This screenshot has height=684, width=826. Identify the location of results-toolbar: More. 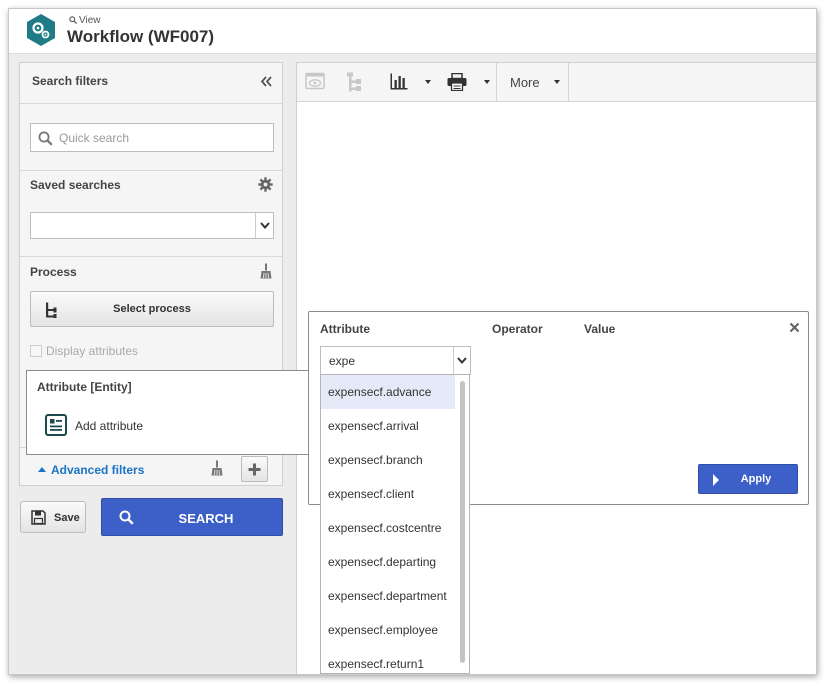
(556, 82).